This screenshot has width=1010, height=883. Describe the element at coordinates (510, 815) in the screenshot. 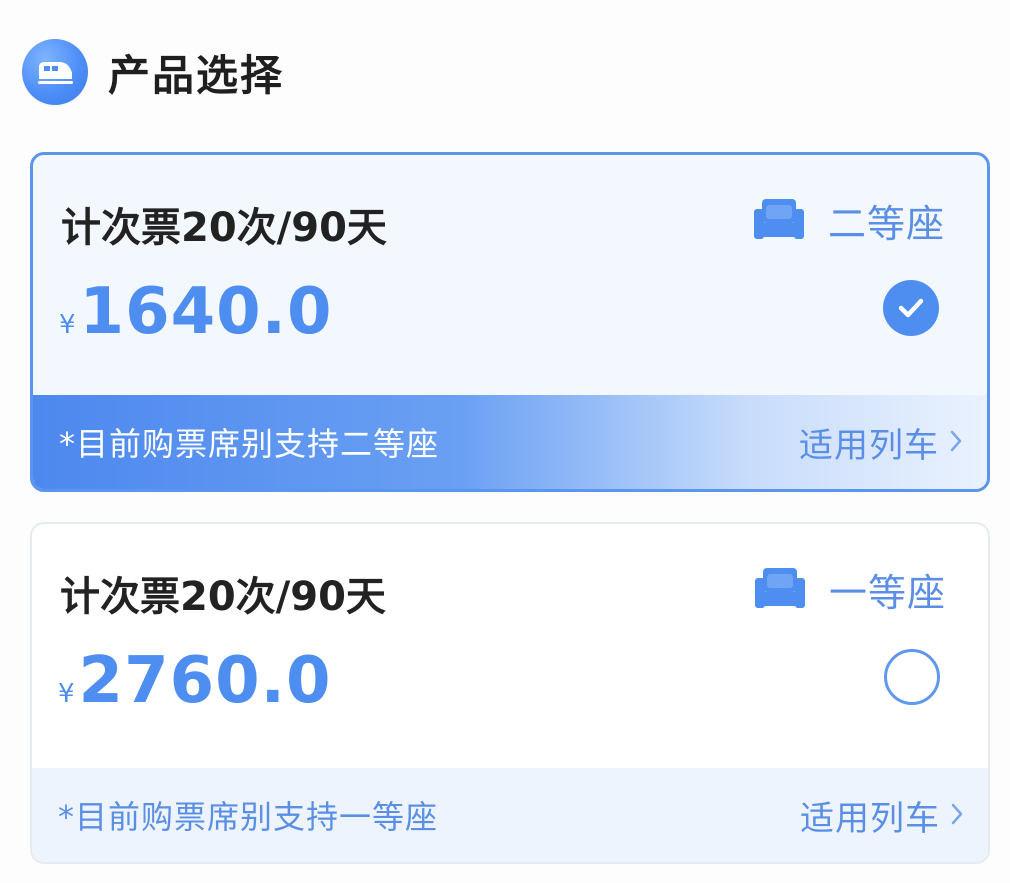

I see `card-footer: *目前购票席别支持一等座 适用列车` at that location.